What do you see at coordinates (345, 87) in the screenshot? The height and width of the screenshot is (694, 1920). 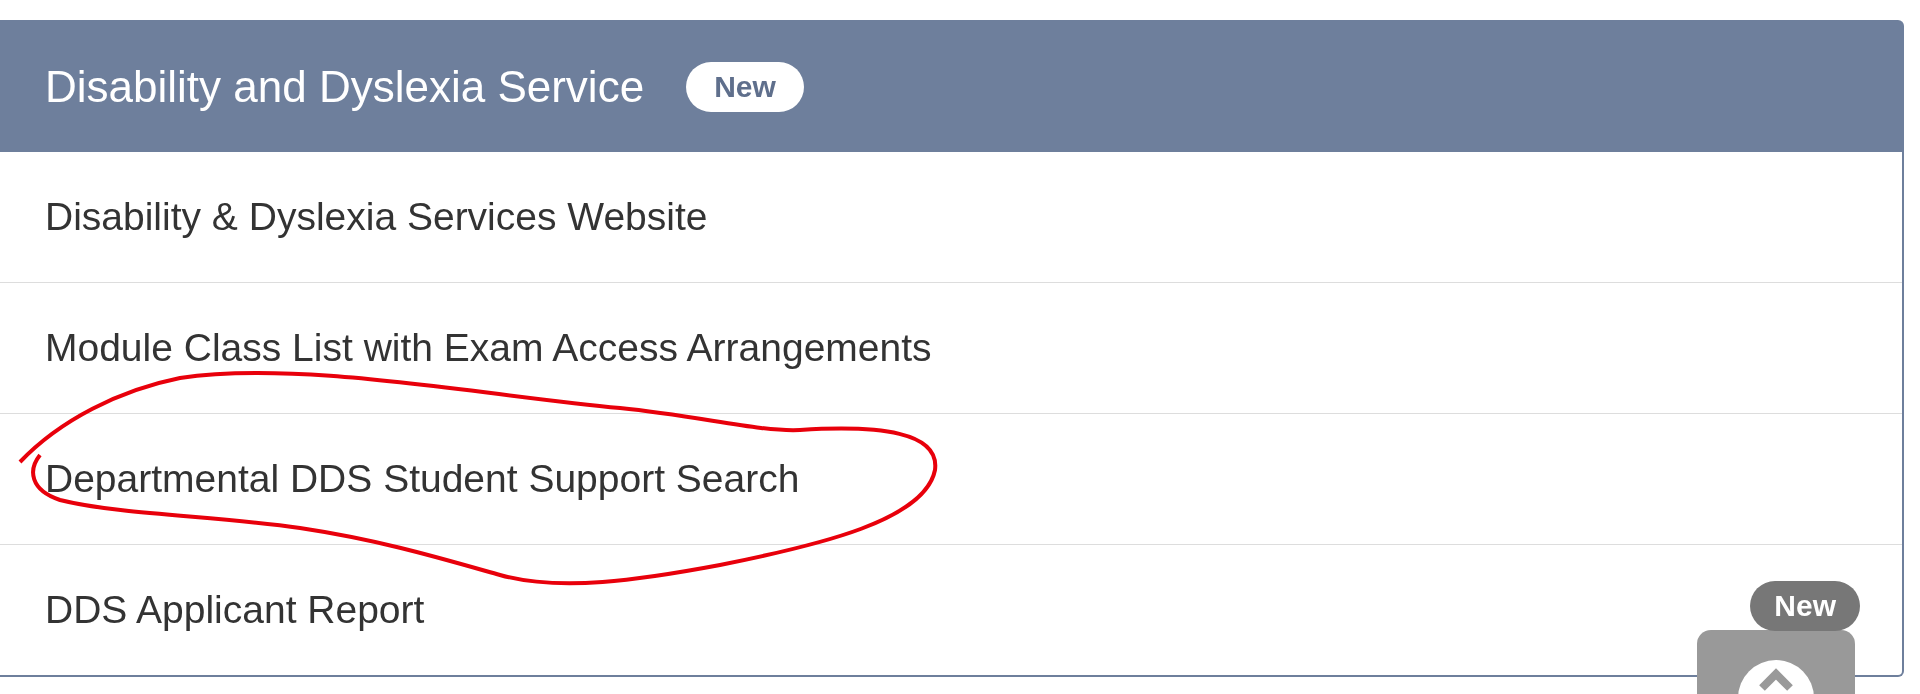 I see `panel-title: Disability and Dyslexia Service` at bounding box center [345, 87].